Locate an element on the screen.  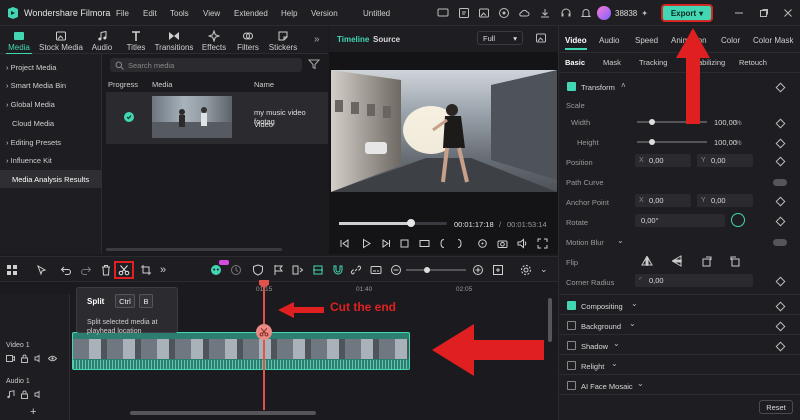
reset-button: Reset is located at coordinates (776, 407).